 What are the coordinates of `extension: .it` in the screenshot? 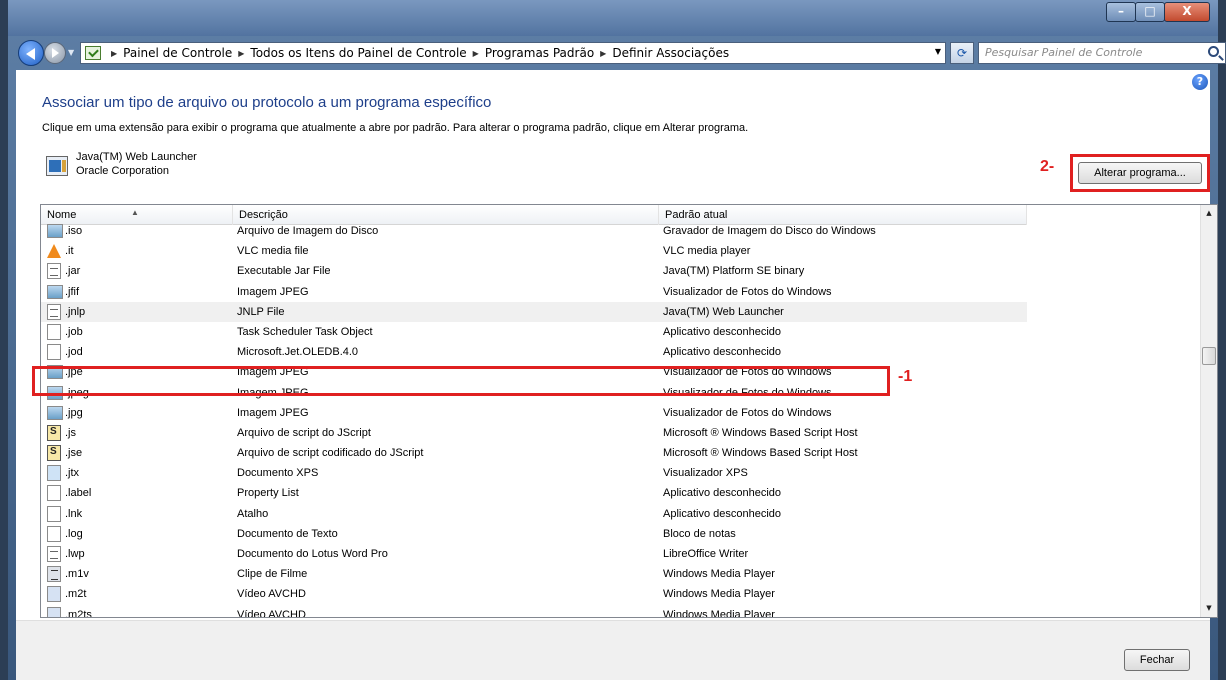 It's located at (69, 251).